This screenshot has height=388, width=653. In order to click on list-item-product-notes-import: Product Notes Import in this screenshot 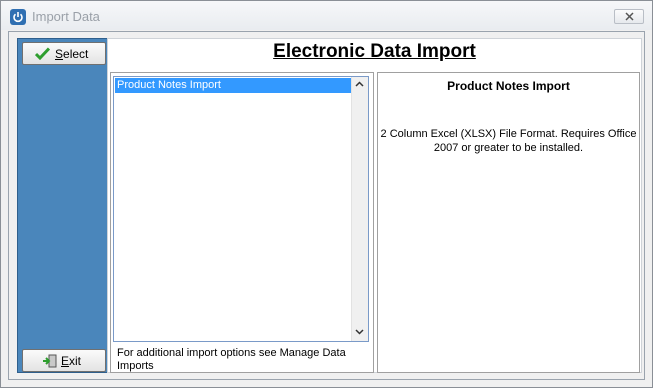, I will do `click(233, 85)`.